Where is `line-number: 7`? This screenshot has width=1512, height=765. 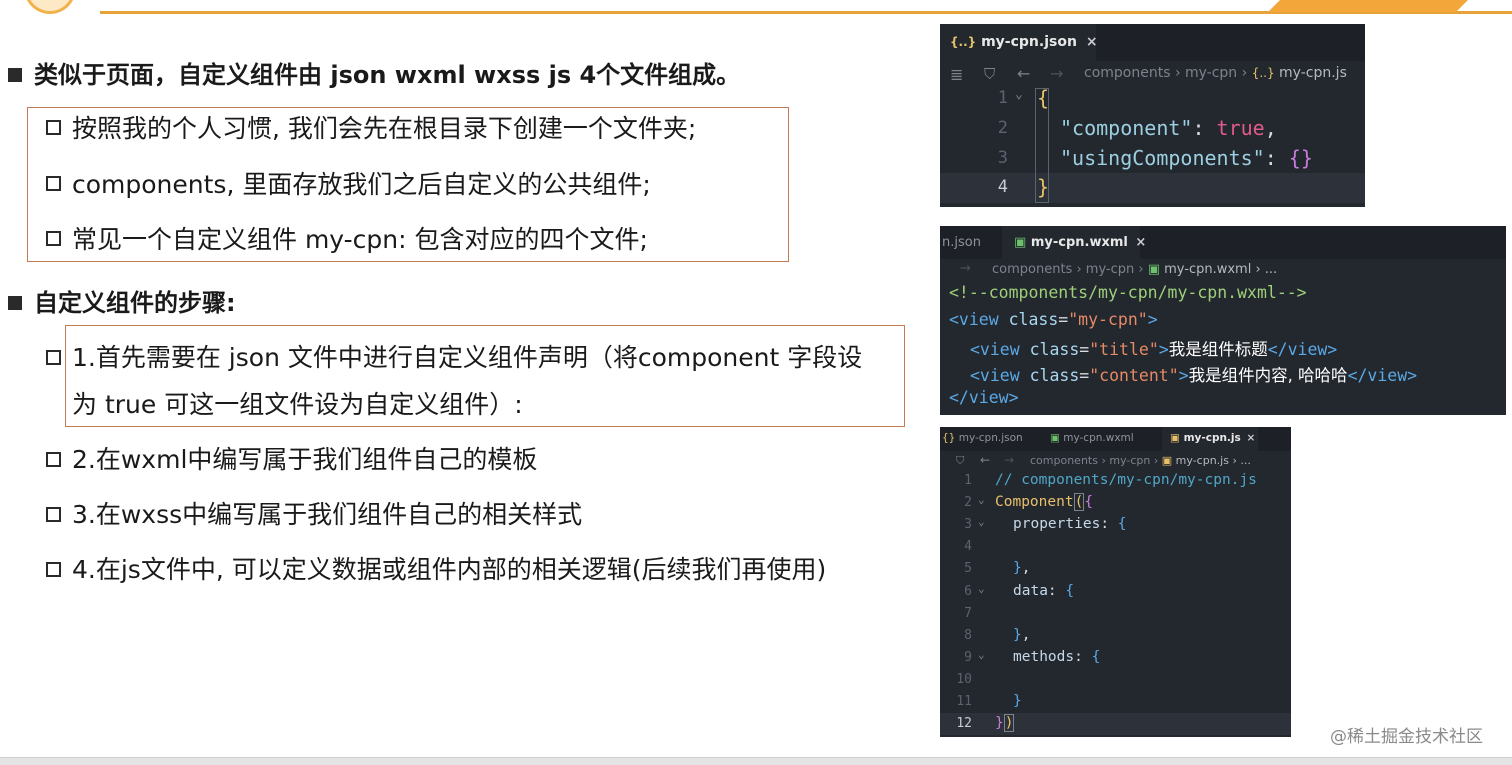 line-number: 7 is located at coordinates (968, 613).